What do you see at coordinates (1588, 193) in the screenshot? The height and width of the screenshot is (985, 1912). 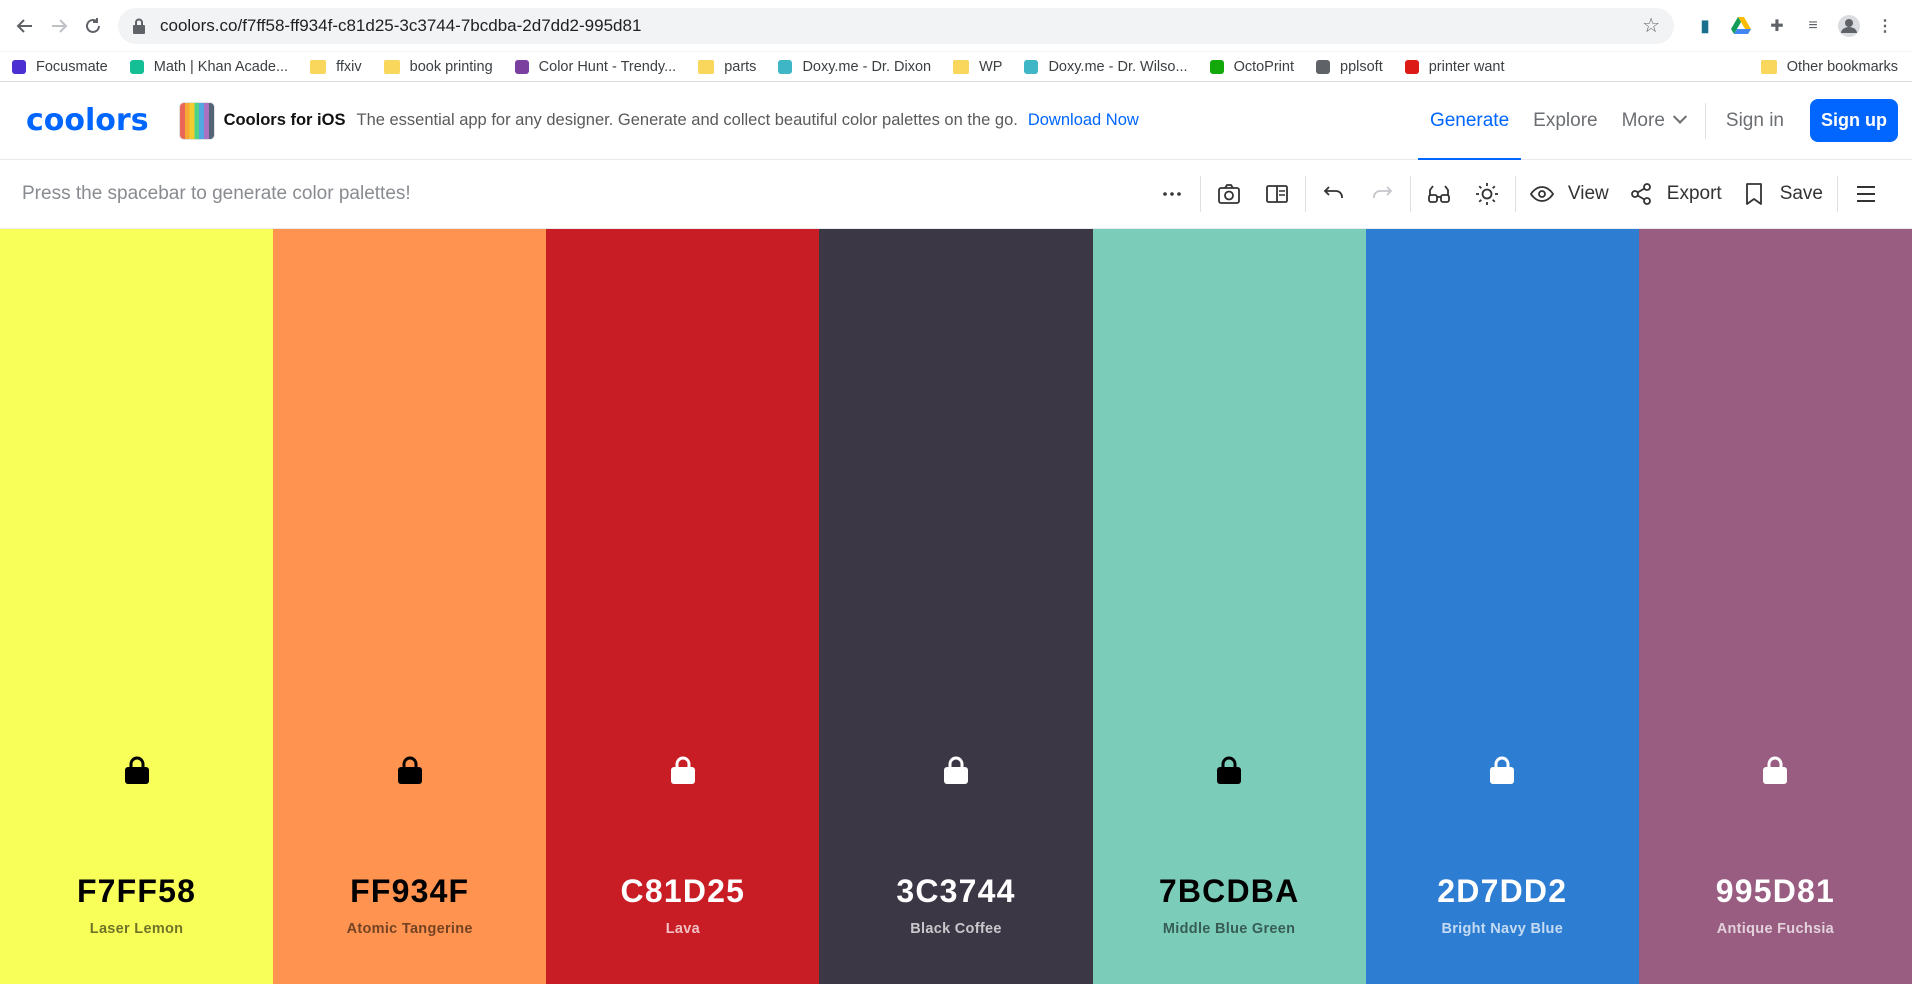 I see `view-label: View` at bounding box center [1588, 193].